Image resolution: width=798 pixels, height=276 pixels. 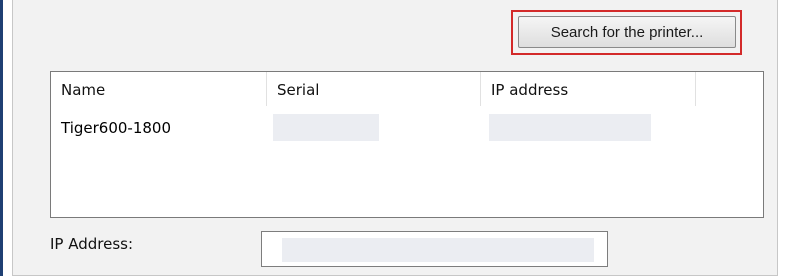 What do you see at coordinates (326, 127) in the screenshot?
I see `redacted-serial-value` at bounding box center [326, 127].